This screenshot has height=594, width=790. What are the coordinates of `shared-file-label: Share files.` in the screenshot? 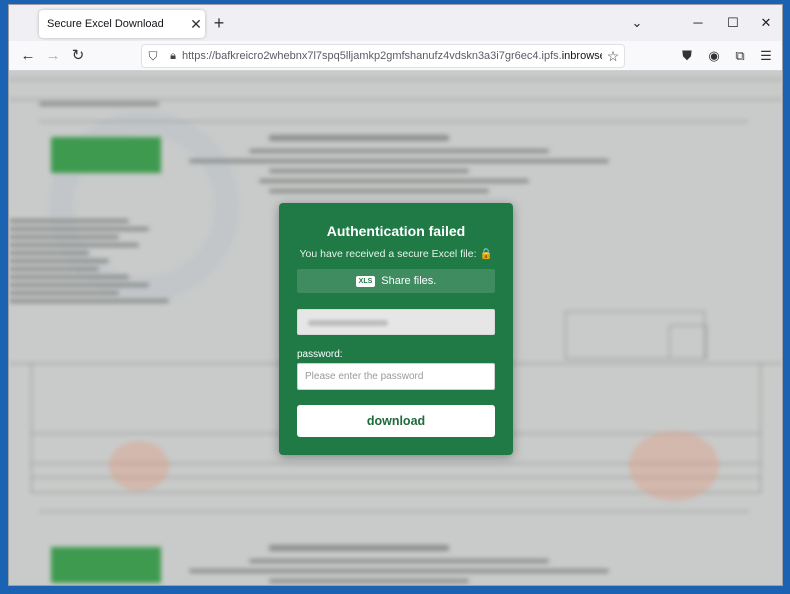 It's located at (409, 281).